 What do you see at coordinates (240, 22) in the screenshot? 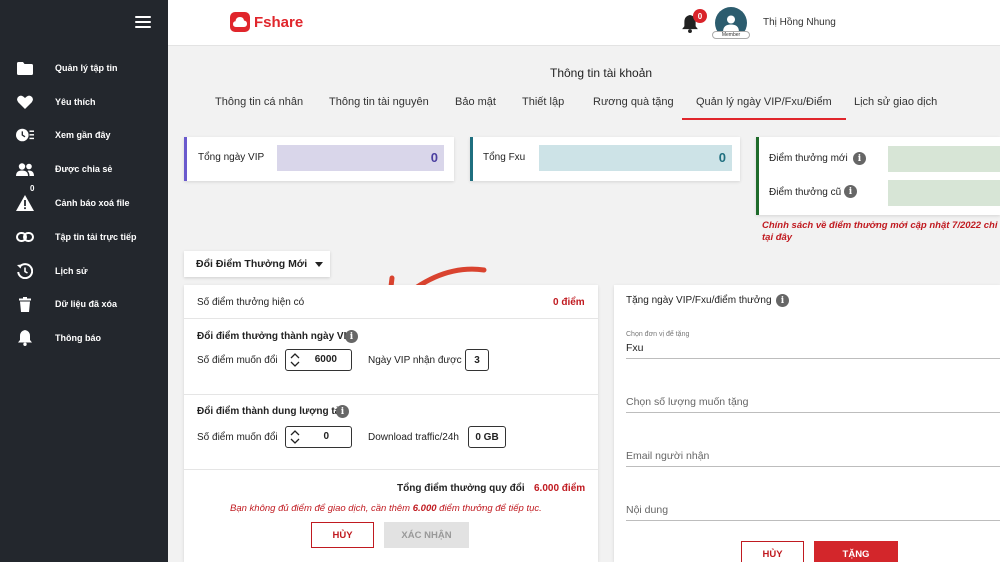
I see `cloud-logo-icon` at bounding box center [240, 22].